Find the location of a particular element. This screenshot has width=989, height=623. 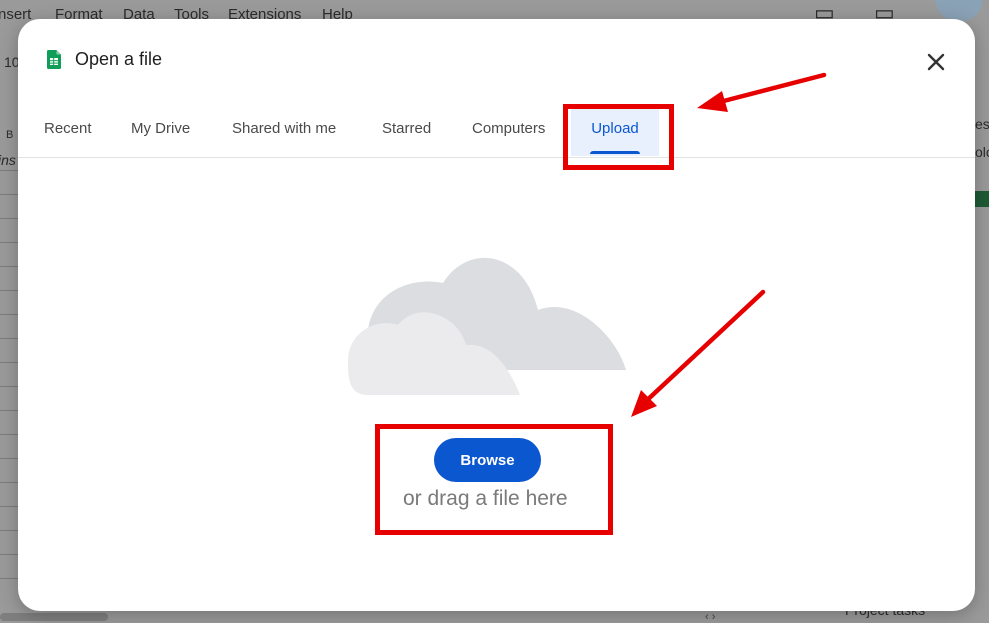

bg-column-b: B is located at coordinates (10, 135).